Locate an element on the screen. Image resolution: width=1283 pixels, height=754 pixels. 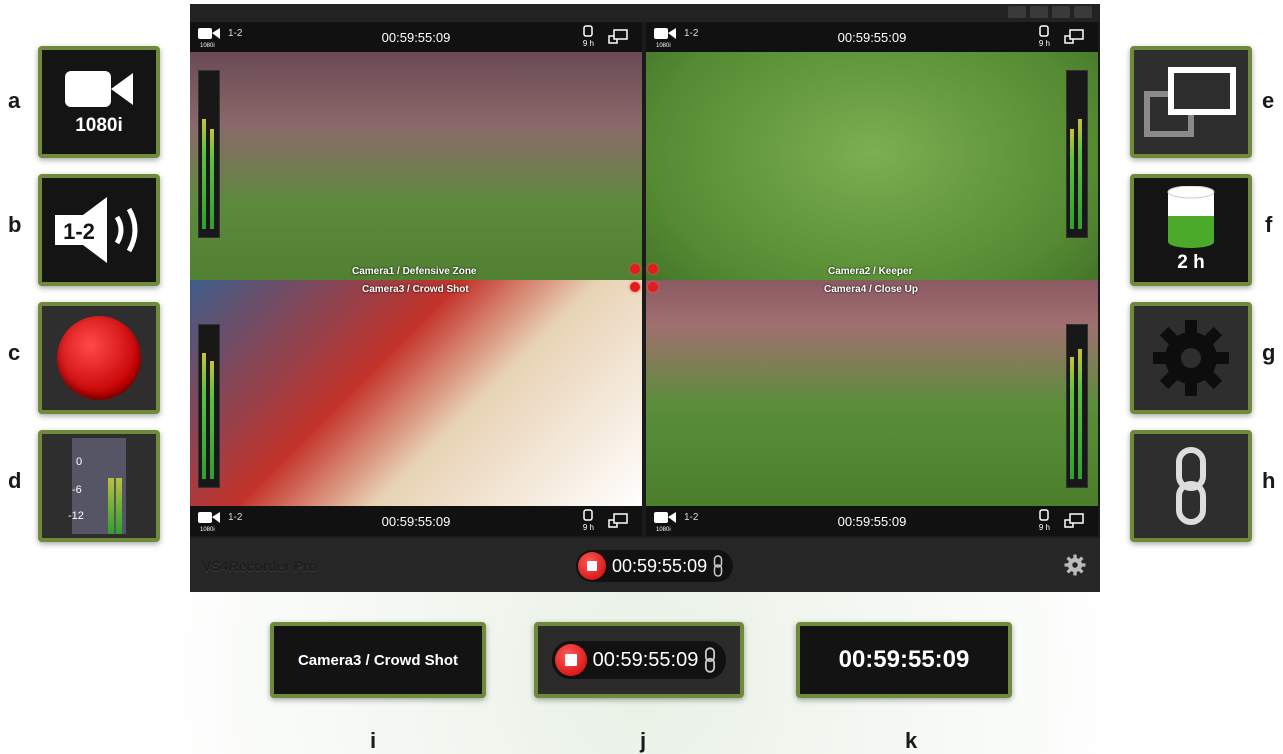
label-k: k is located at coordinates (911, 740).